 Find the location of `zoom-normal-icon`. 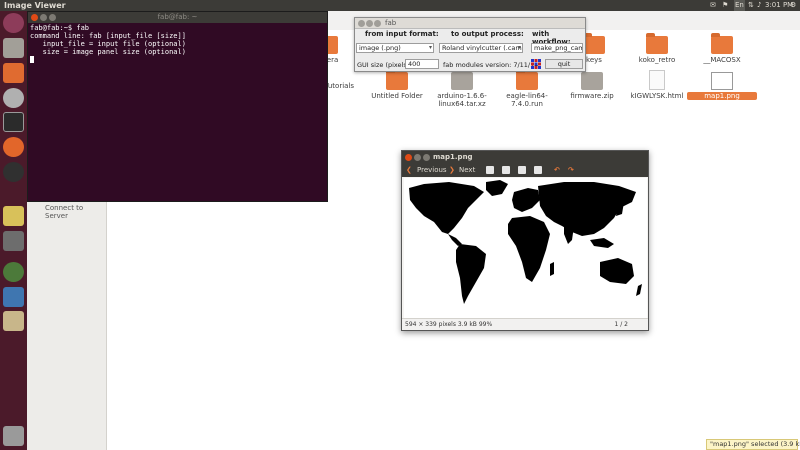

zoom-normal-icon is located at coordinates (522, 170).